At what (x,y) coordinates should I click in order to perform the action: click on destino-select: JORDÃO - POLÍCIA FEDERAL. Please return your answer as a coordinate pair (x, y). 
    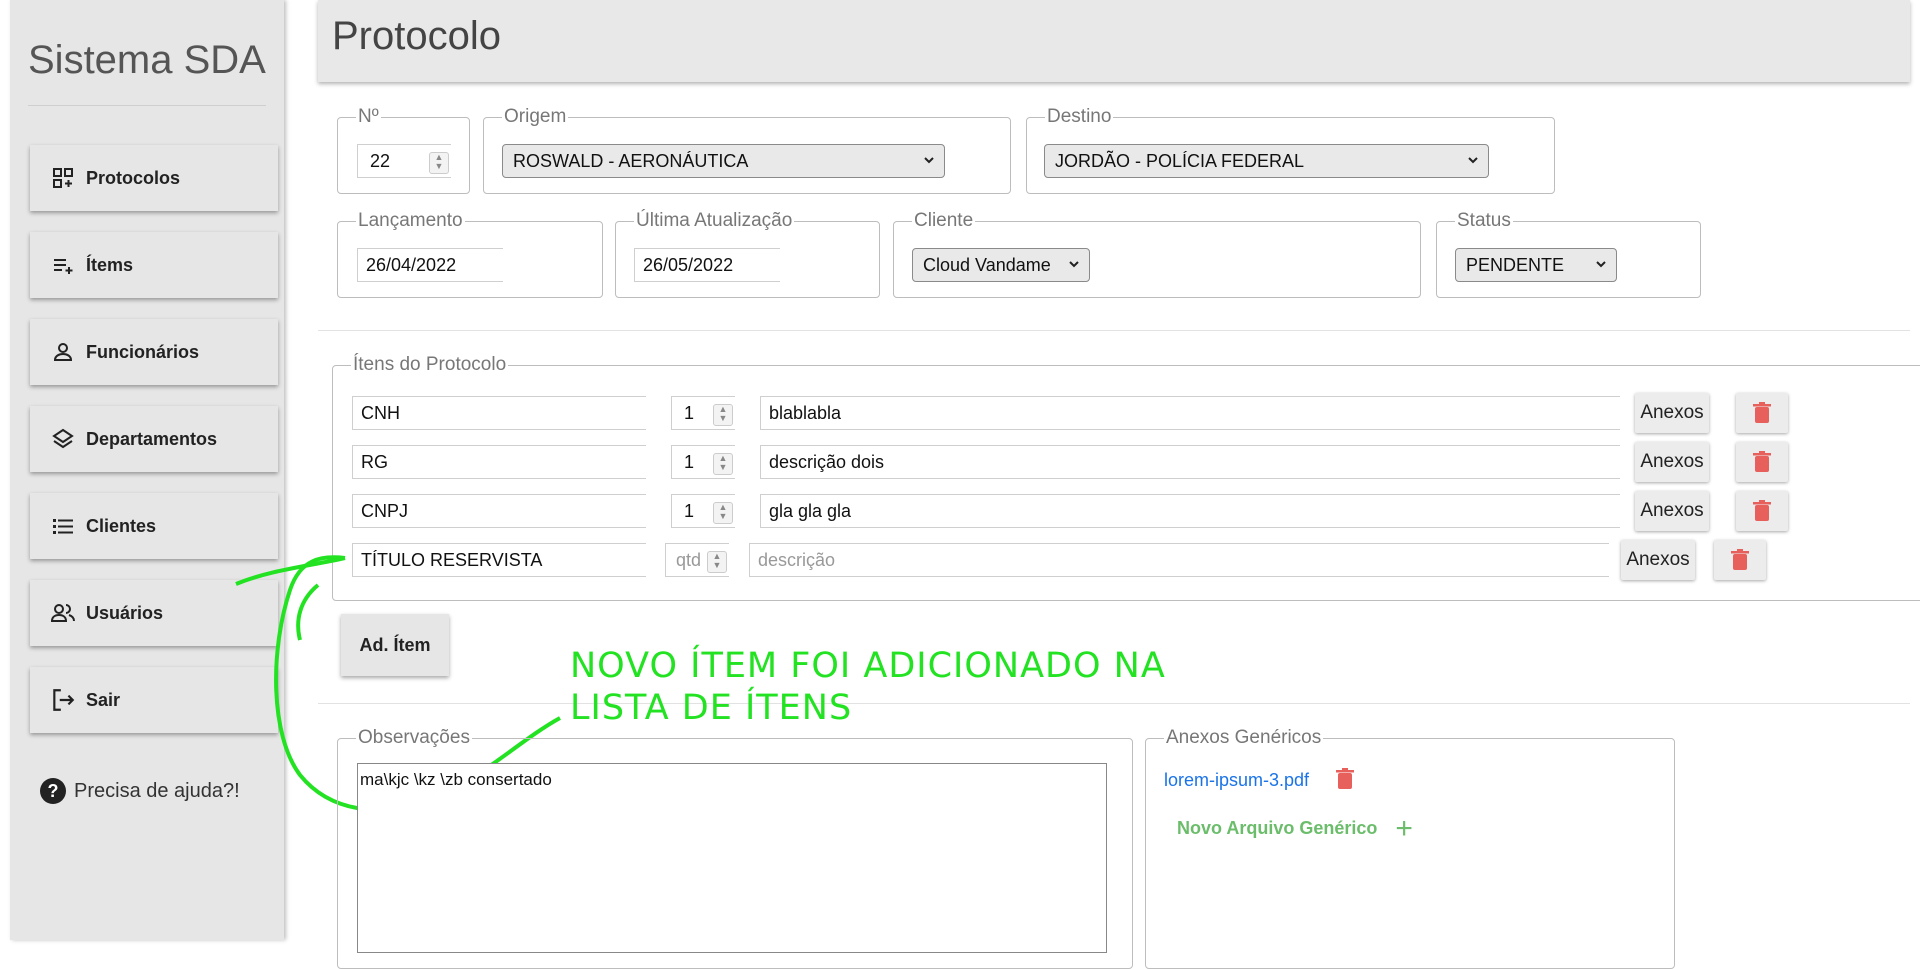
    Looking at the image, I should click on (1266, 161).